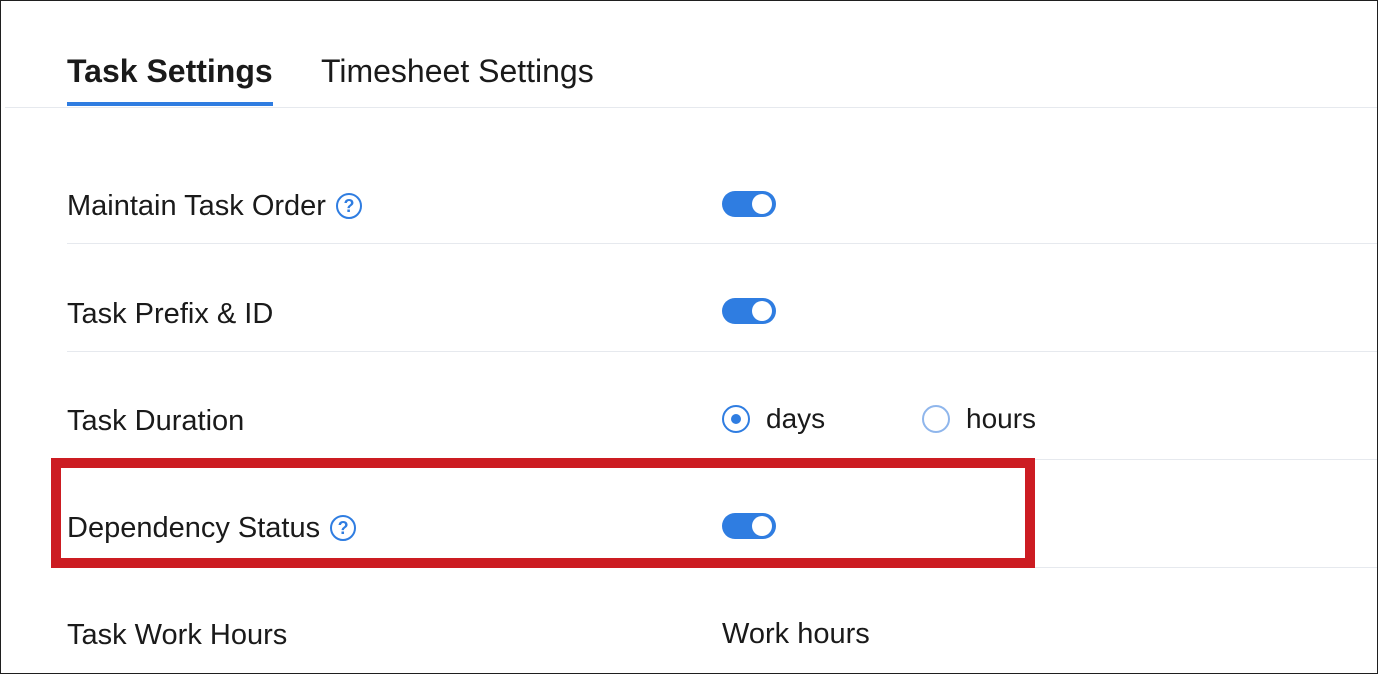 Image resolution: width=1378 pixels, height=675 pixels. Describe the element at coordinates (1001, 418) in the screenshot. I see `hours-label: hours` at that location.